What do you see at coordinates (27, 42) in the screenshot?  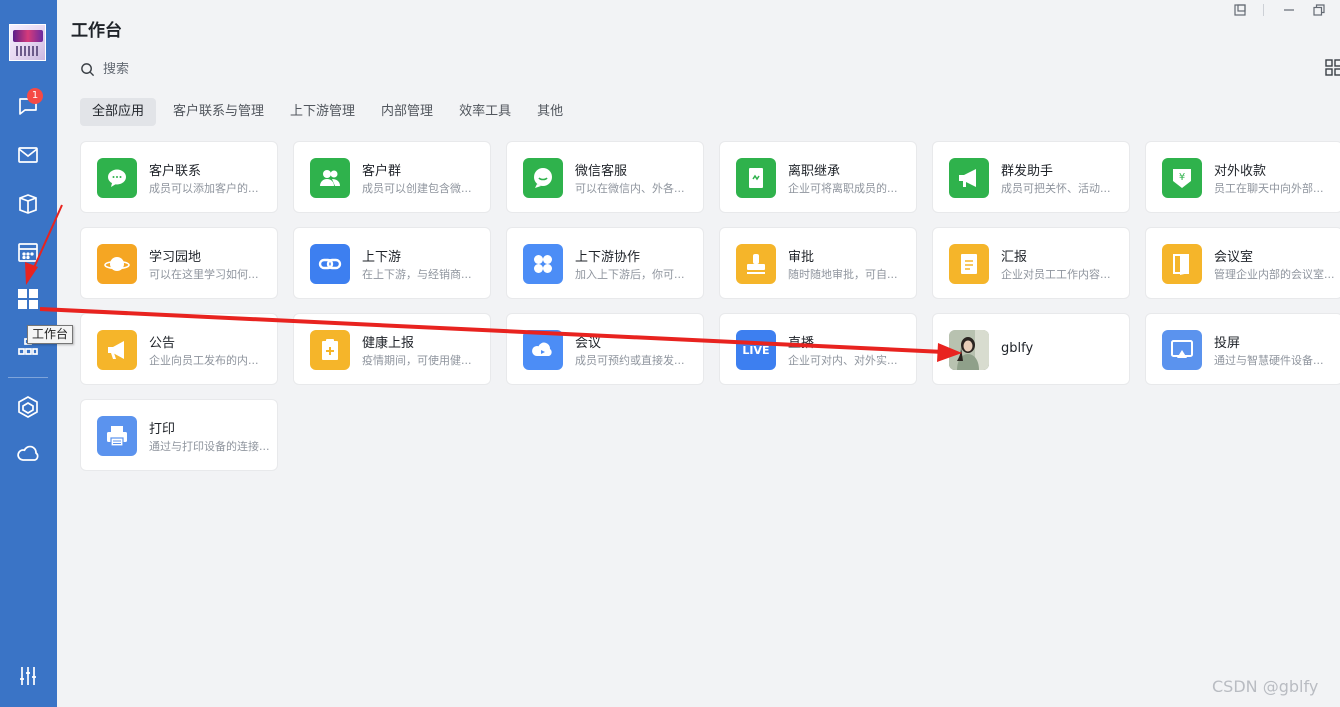 I see `org-logo` at bounding box center [27, 42].